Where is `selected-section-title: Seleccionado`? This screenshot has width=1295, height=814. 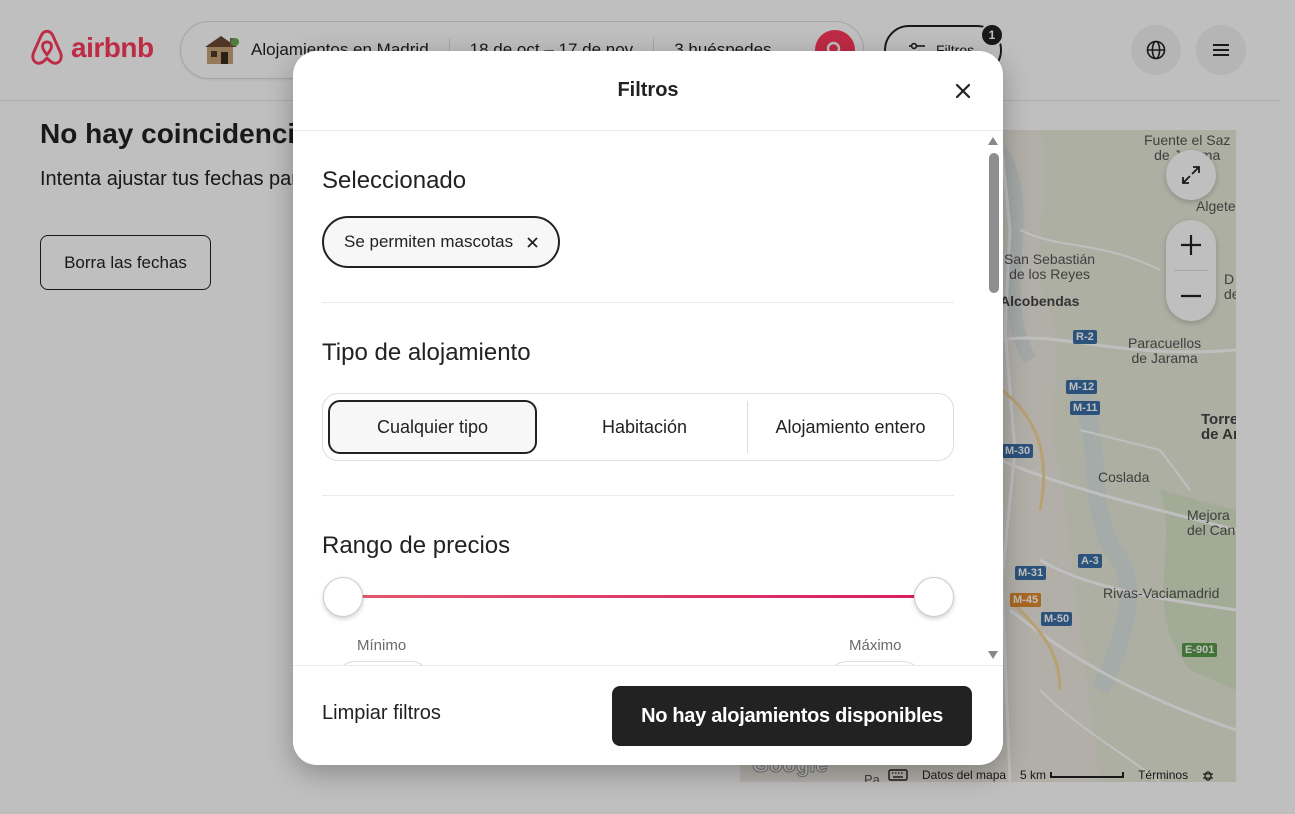
selected-section-title: Seleccionado is located at coordinates (394, 180).